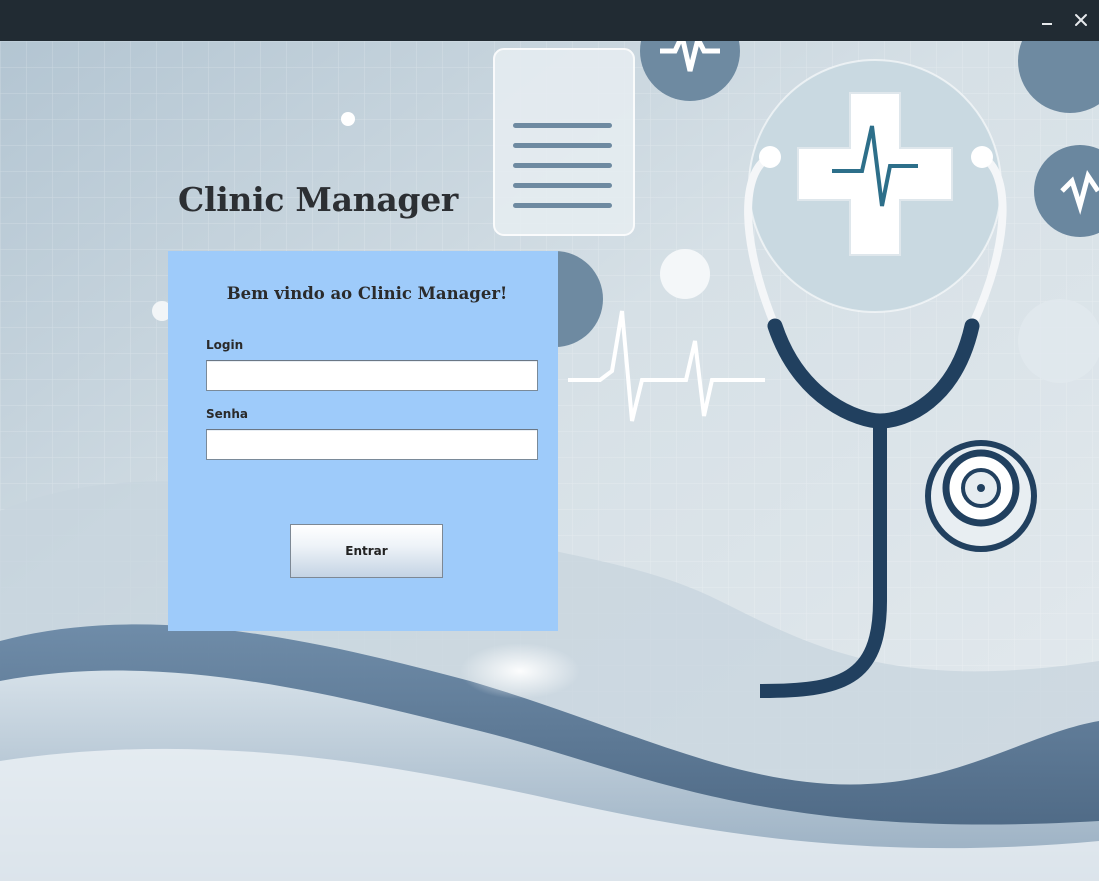  I want to click on senha-label: Senha, so click(227, 414).